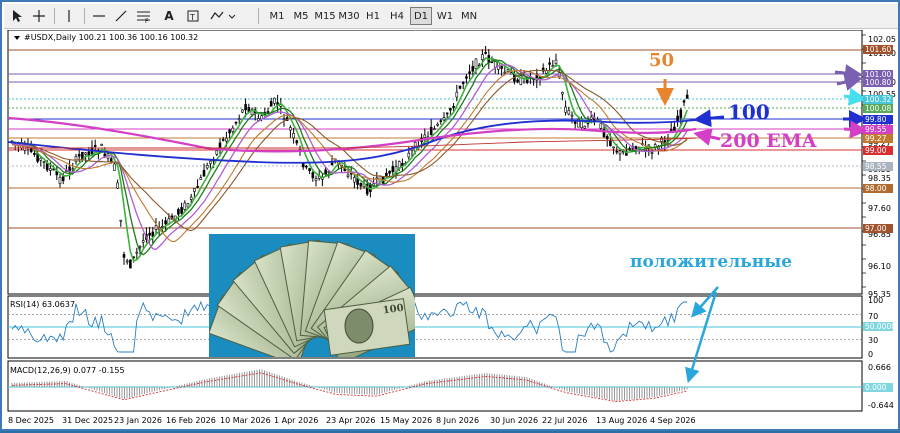  Describe the element at coordinates (277, 16) in the screenshot. I see `timeframe-m1: M1` at that location.